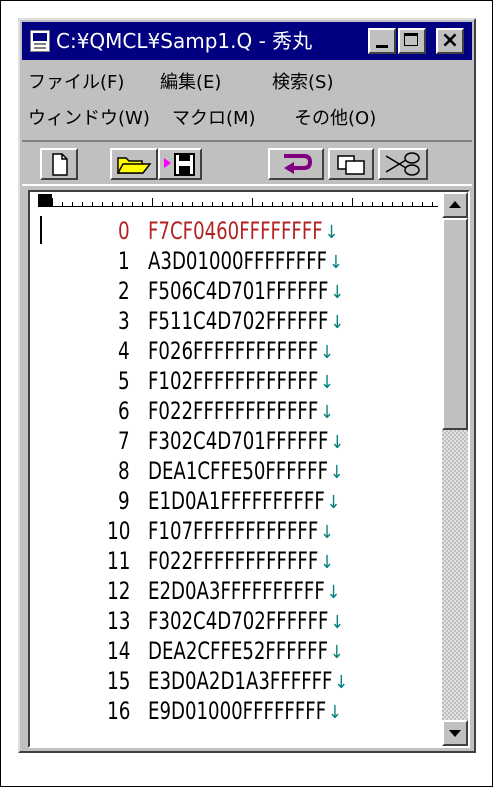 This screenshot has height=787, width=493. What do you see at coordinates (302, 81) in the screenshot?
I see `menu-search: 検索(S)` at bounding box center [302, 81].